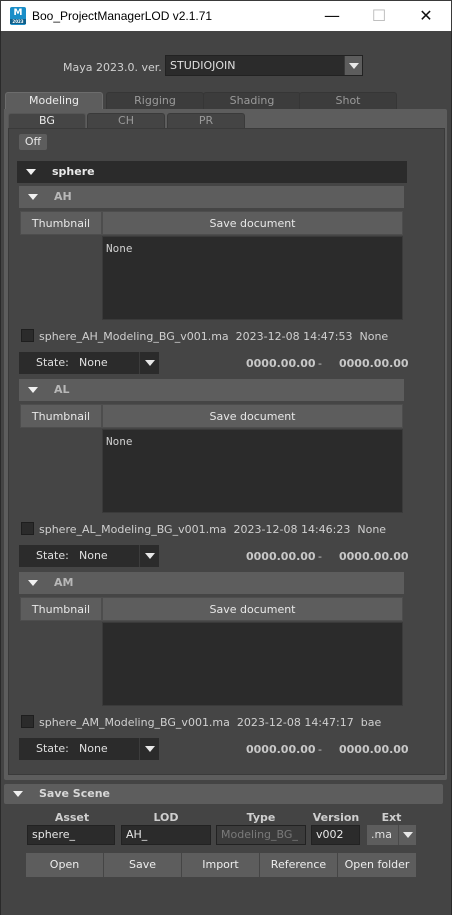 The width and height of the screenshot is (452, 915). I want to click on type-column-label: Type, so click(261, 817).